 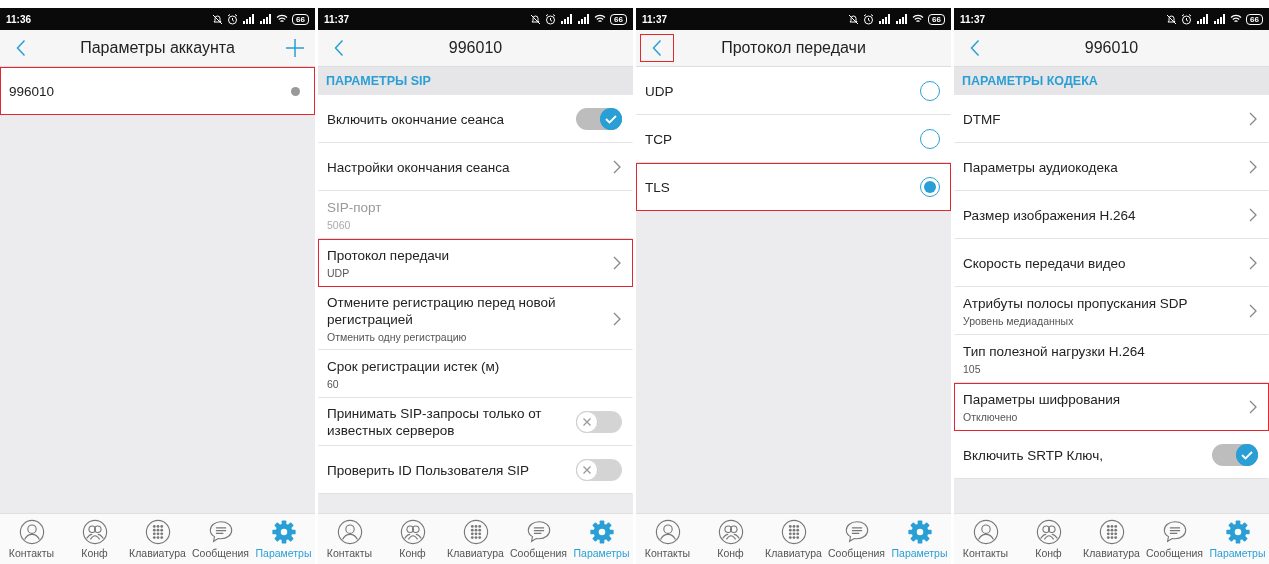 I want to click on setting-label: UDP, so click(x=660, y=91).